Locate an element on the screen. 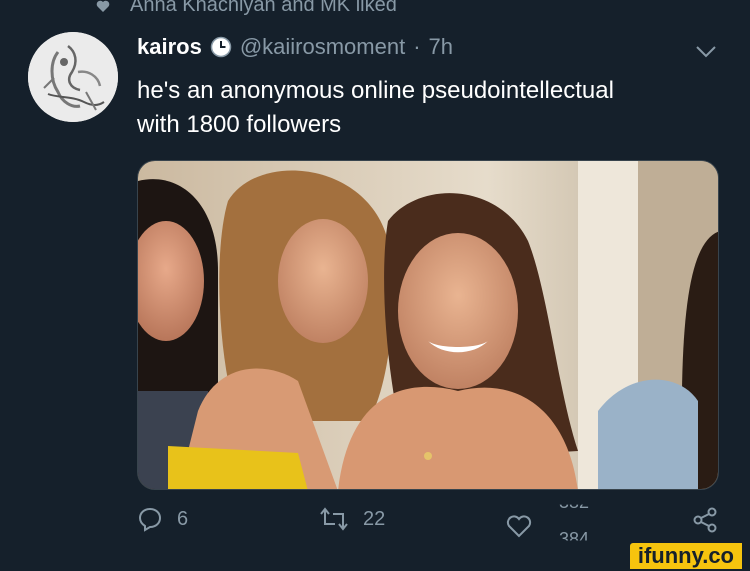  tweet-header: kairos @kaiirosmoment · 7h is located at coordinates (295, 47).